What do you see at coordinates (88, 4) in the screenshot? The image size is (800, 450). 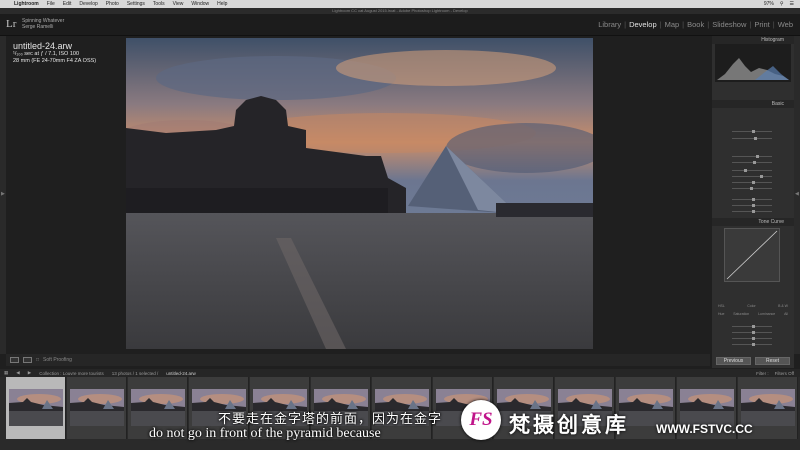 I see `menu-develop: Develop` at bounding box center [88, 4].